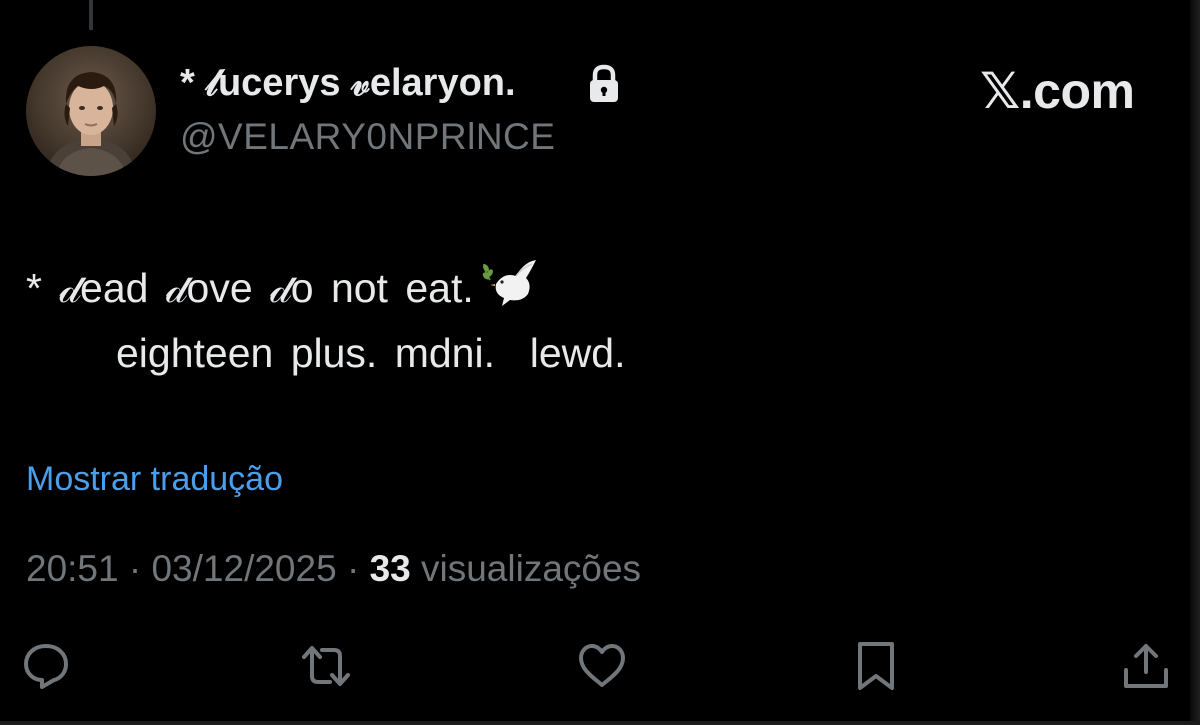 The image size is (1200, 725). Describe the element at coordinates (604, 84) in the screenshot. I see `lock-icon` at that location.